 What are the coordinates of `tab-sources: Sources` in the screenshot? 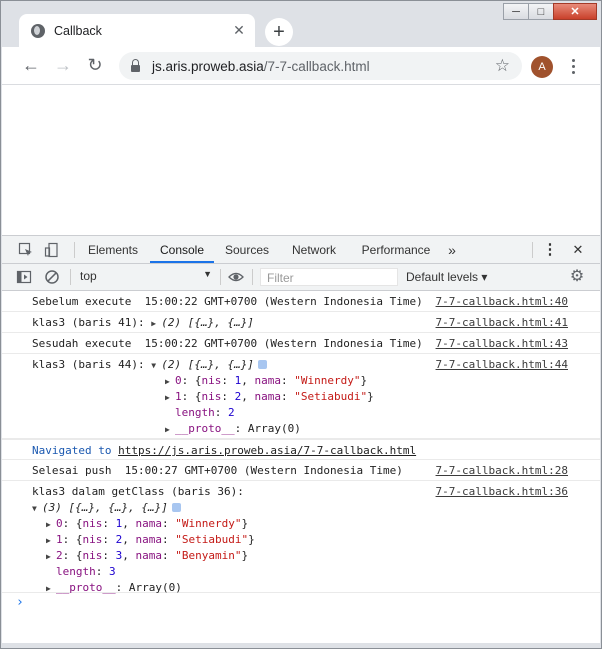 It's located at (247, 249).